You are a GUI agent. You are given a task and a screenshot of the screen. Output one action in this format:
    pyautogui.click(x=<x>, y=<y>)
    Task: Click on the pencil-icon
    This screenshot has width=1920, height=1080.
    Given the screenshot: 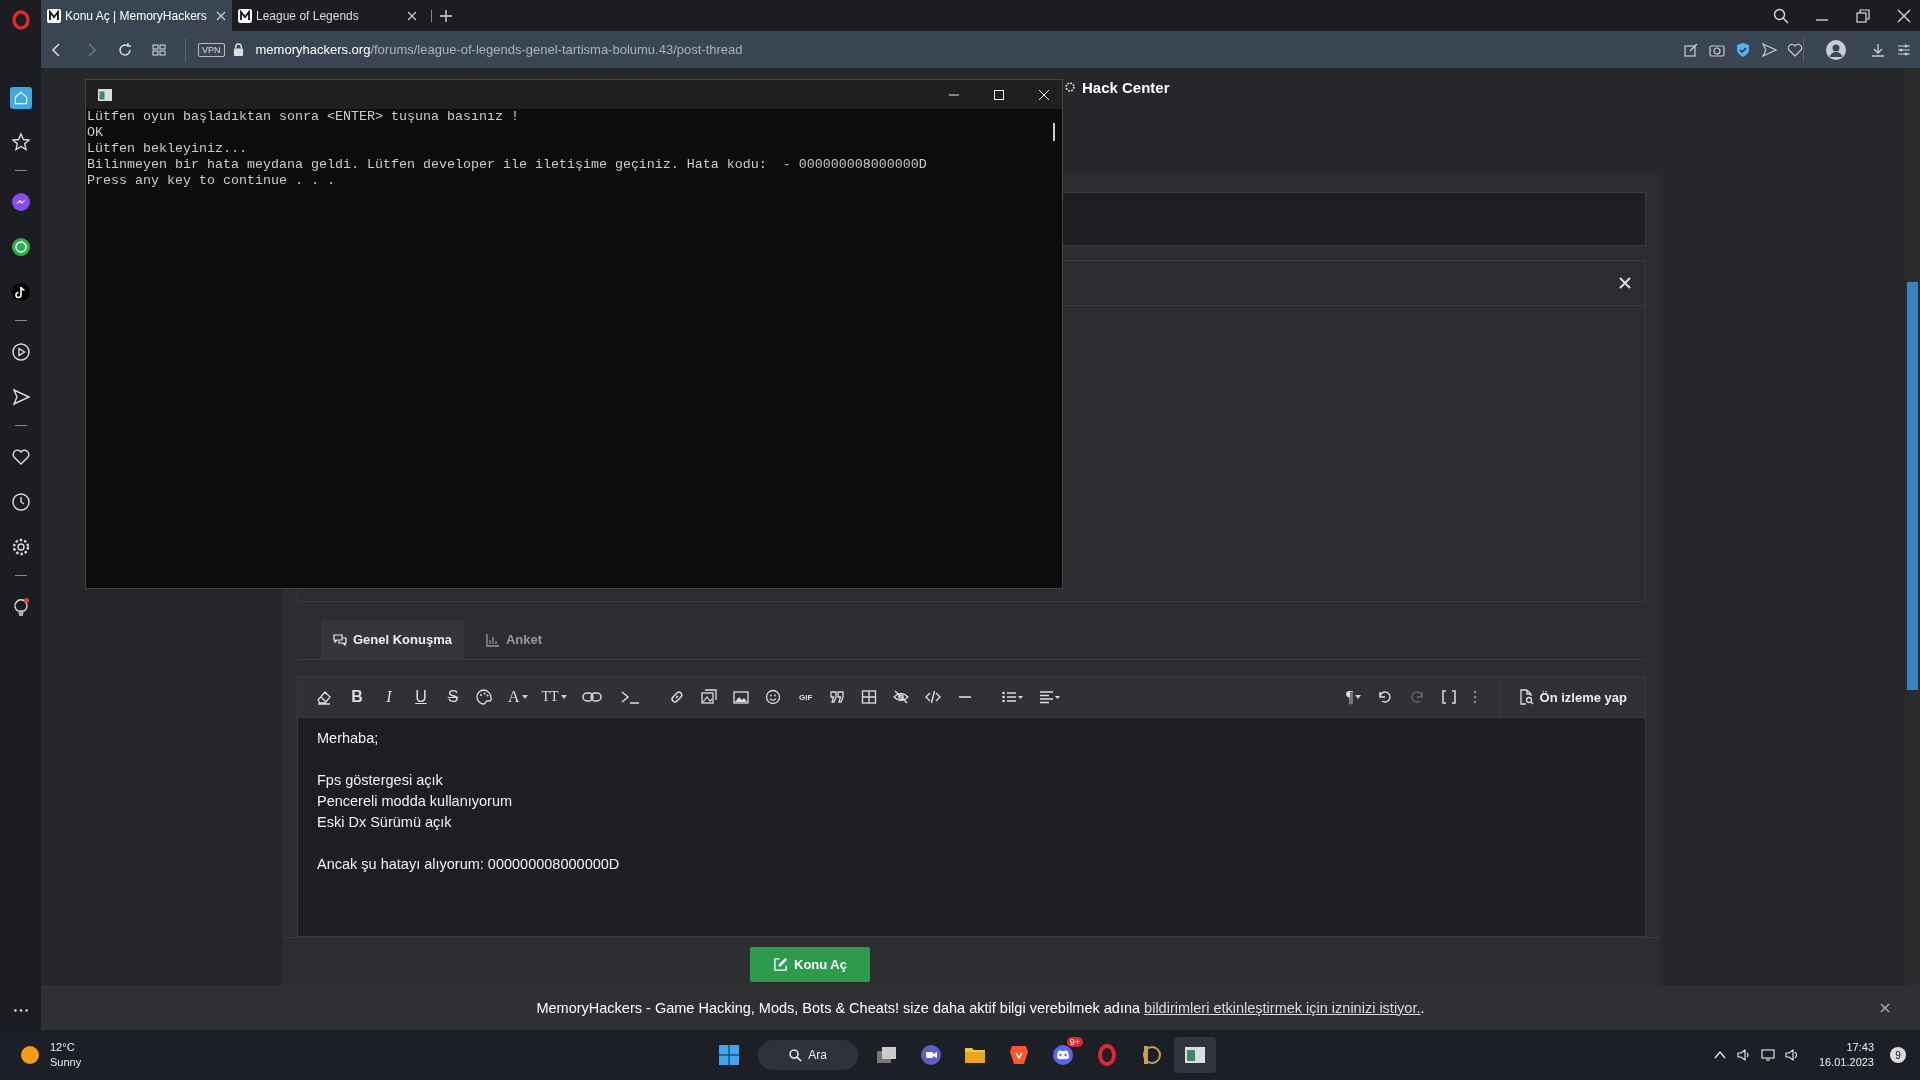 What is the action you would take?
    pyautogui.click(x=780, y=964)
    